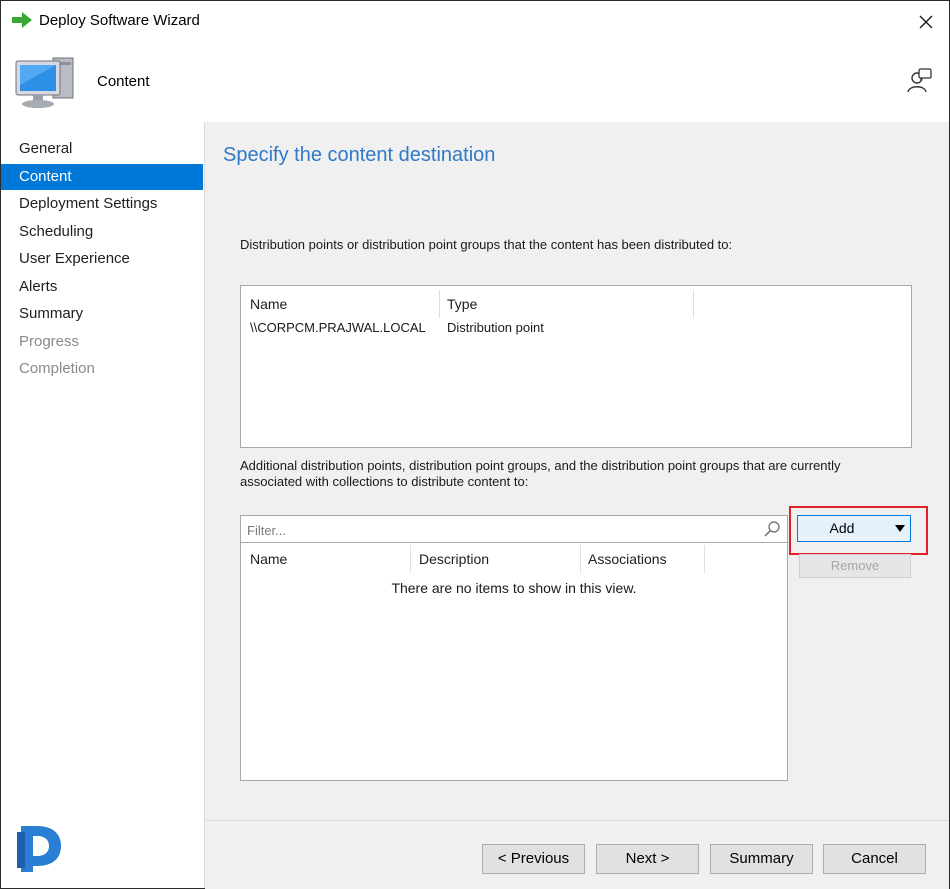 The image size is (950, 889). What do you see at coordinates (102, 232) in the screenshot?
I see `sidebar-item-scheduling: Scheduling` at bounding box center [102, 232].